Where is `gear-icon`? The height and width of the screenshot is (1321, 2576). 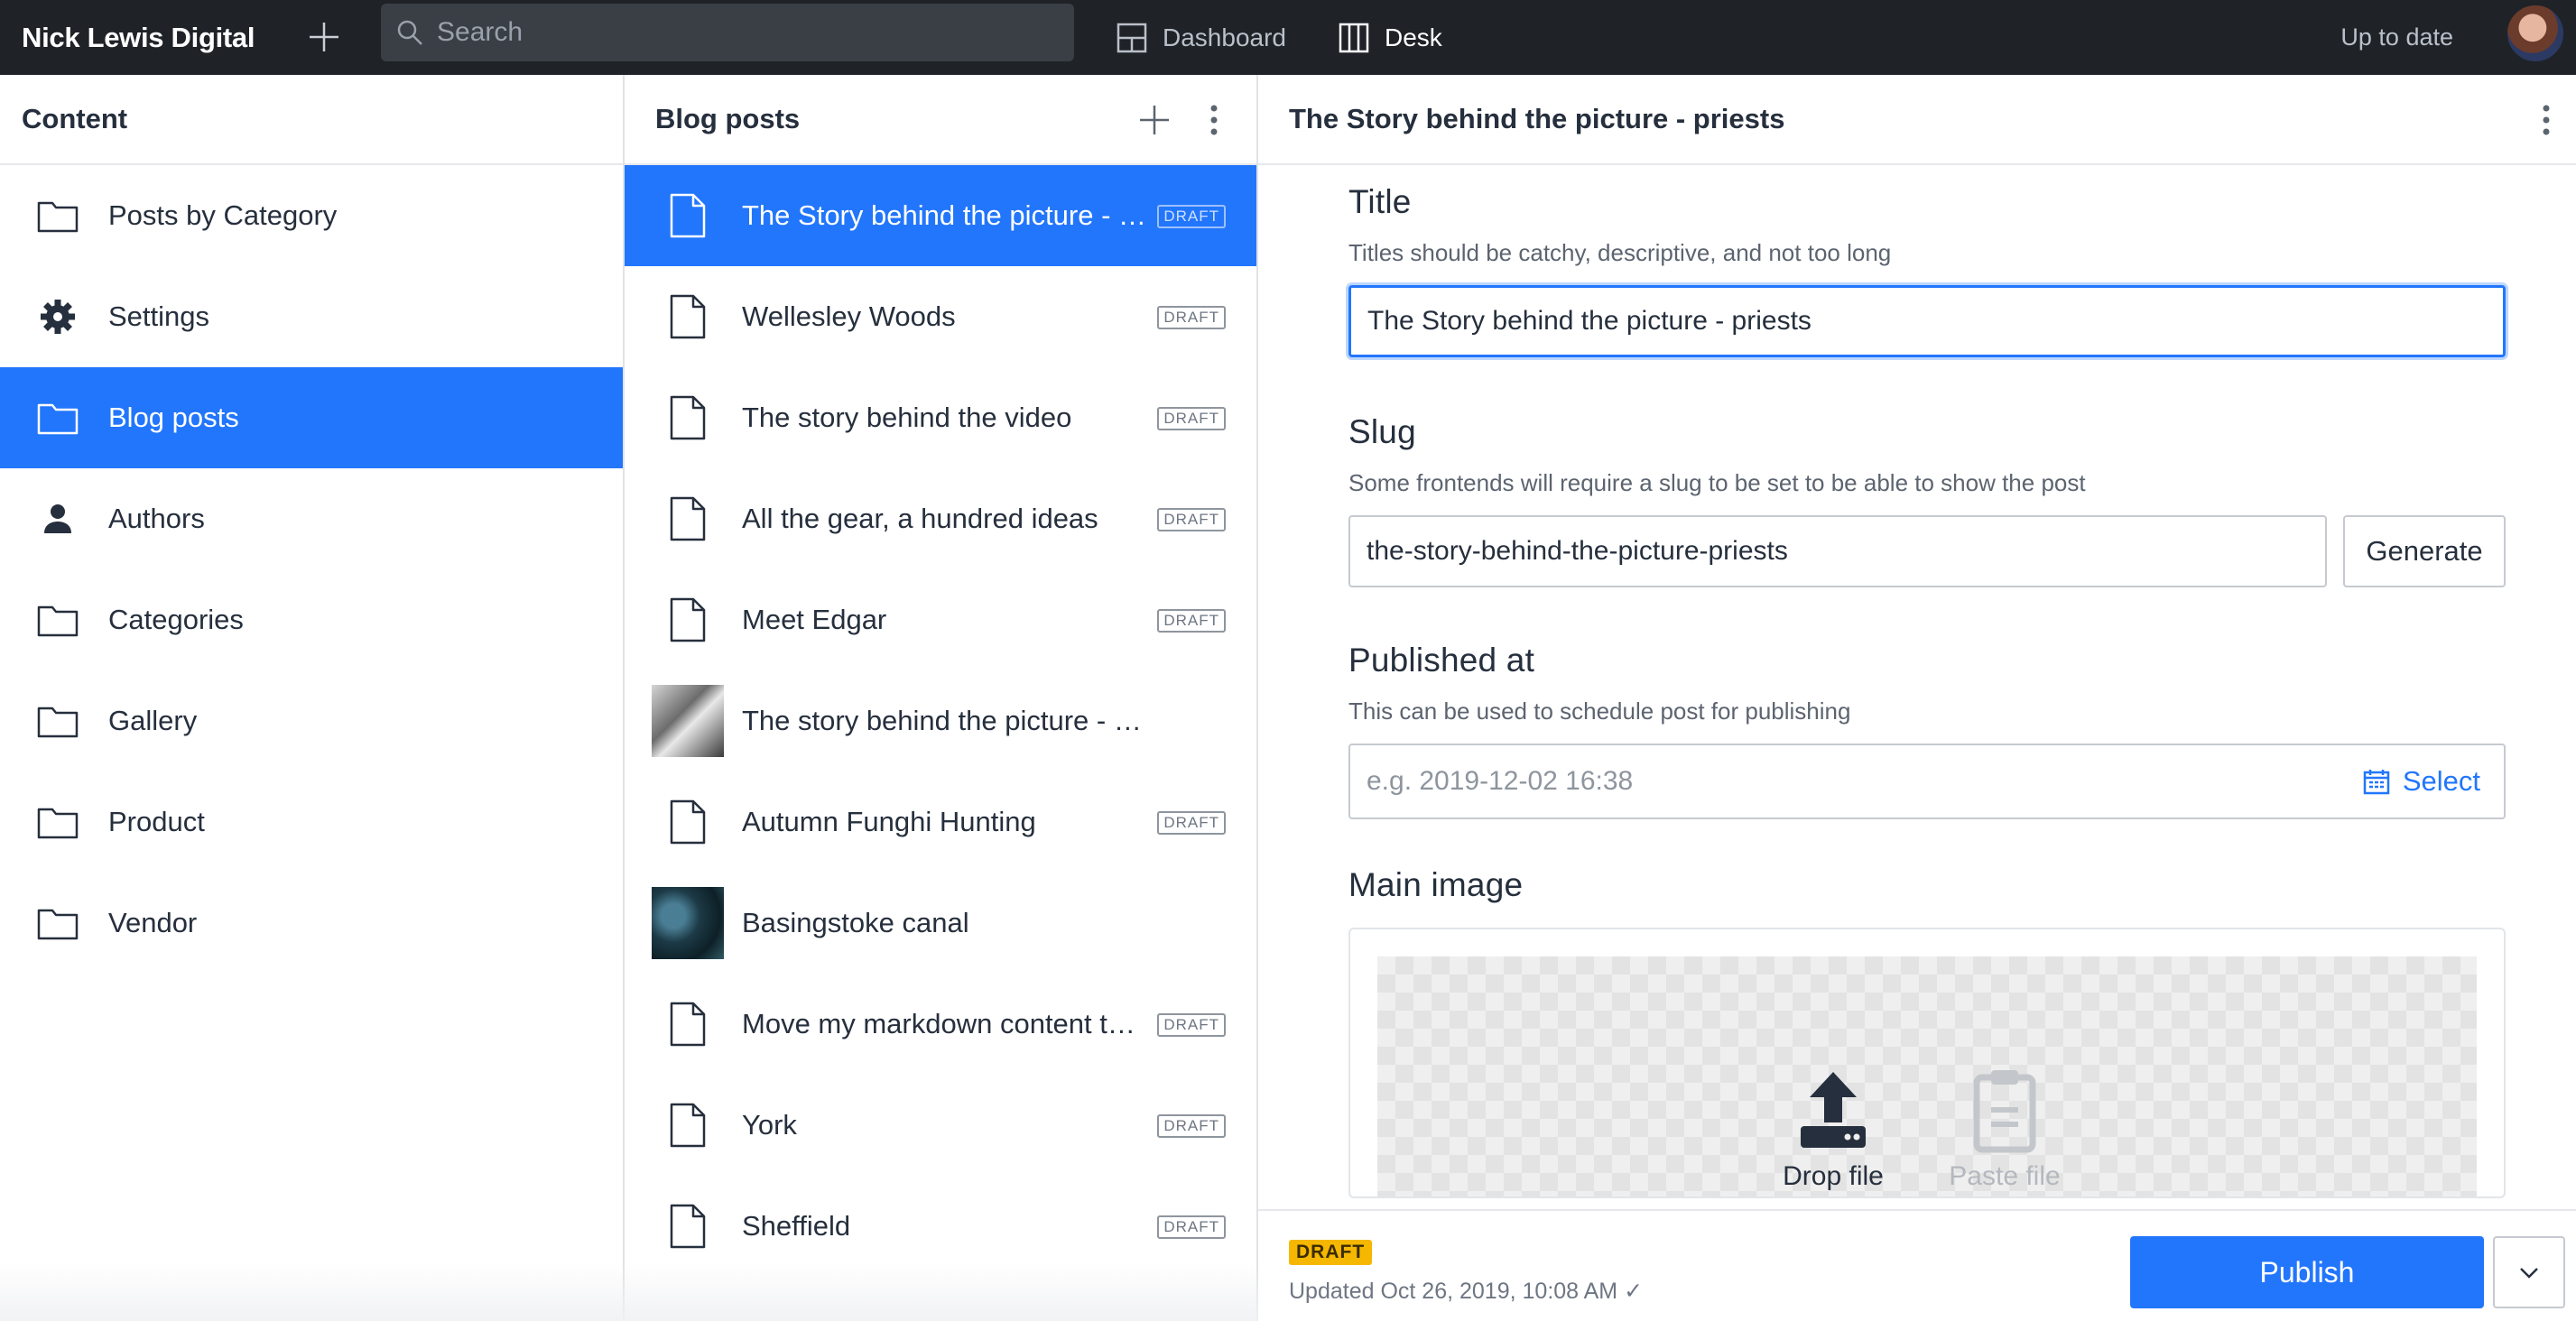 gear-icon is located at coordinates (57, 316).